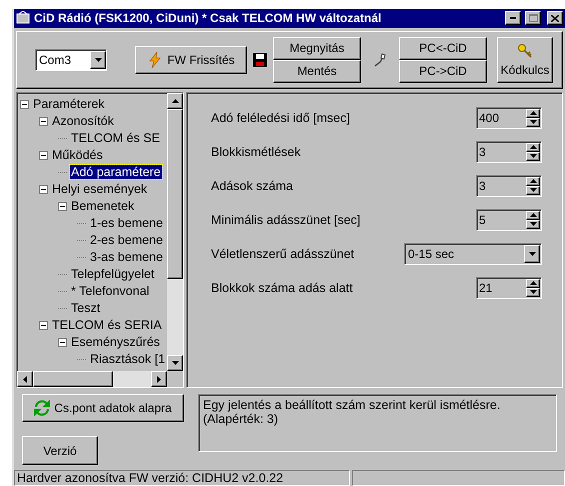 The image size is (565, 486). I want to click on setting-label: Blokkismétlések, so click(256, 151).